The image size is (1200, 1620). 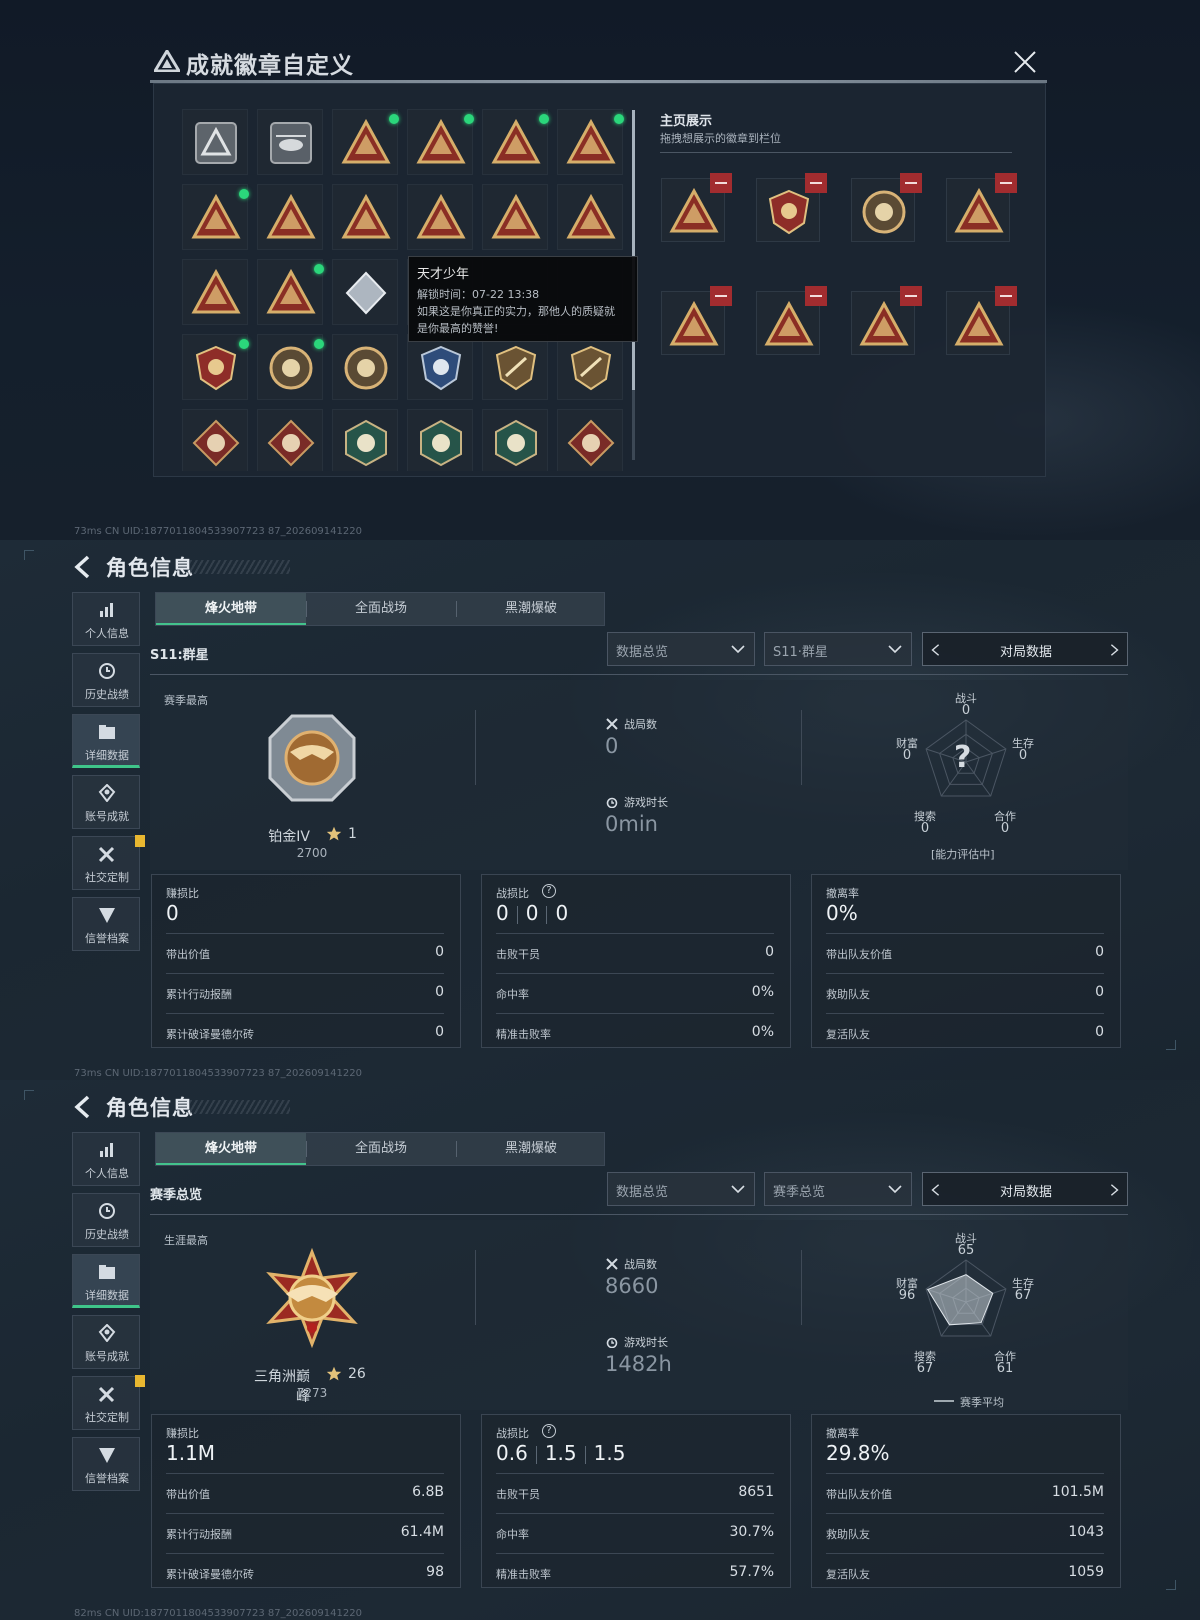 What do you see at coordinates (838, 1189) in the screenshot?
I see `season-select: 赛季总览` at bounding box center [838, 1189].